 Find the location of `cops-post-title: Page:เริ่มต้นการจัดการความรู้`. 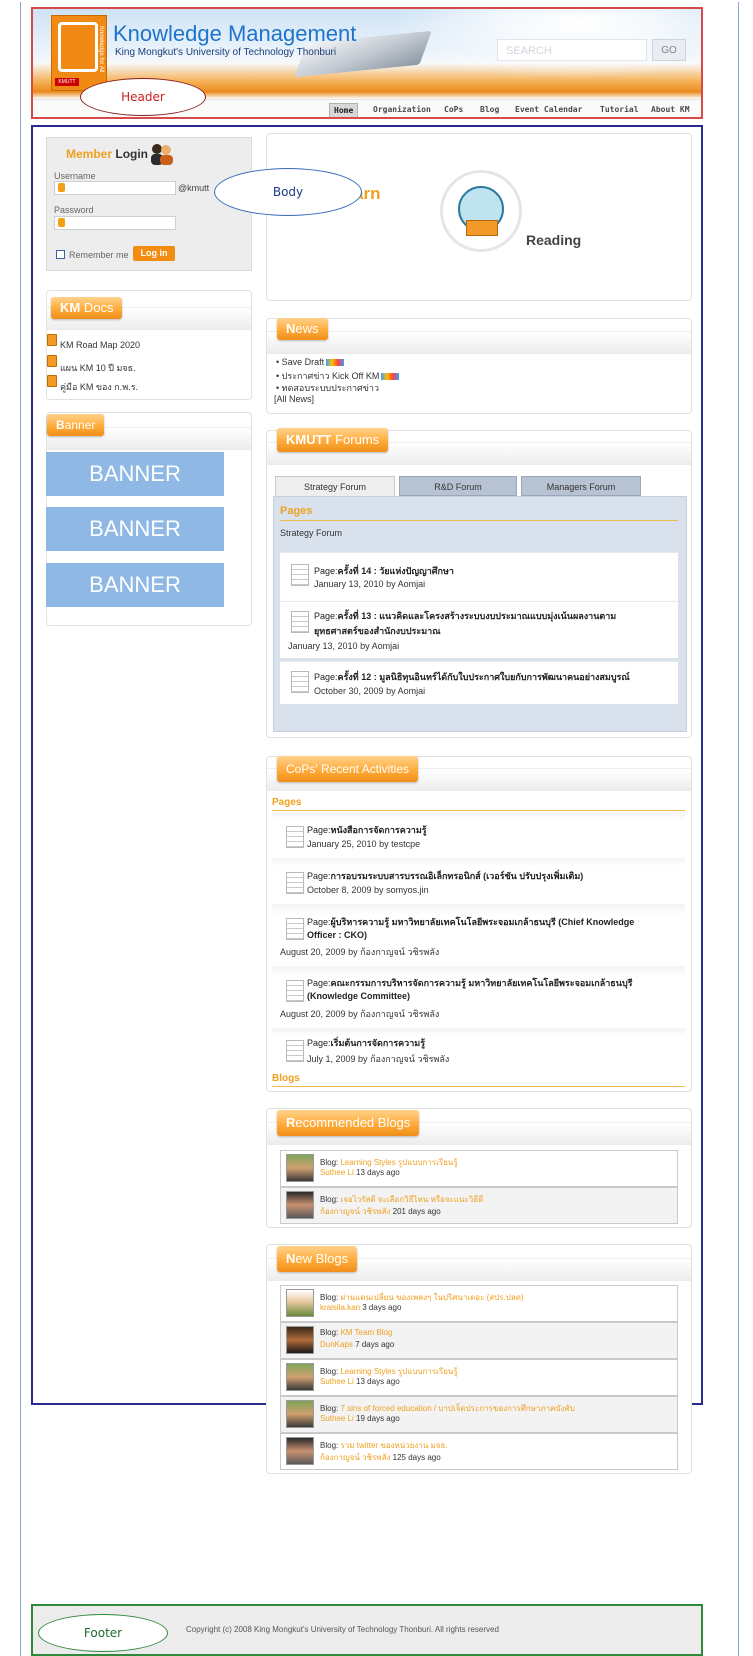

cops-post-title: Page:เริ่มต้นการจัดการความรู้ is located at coordinates (366, 1043).